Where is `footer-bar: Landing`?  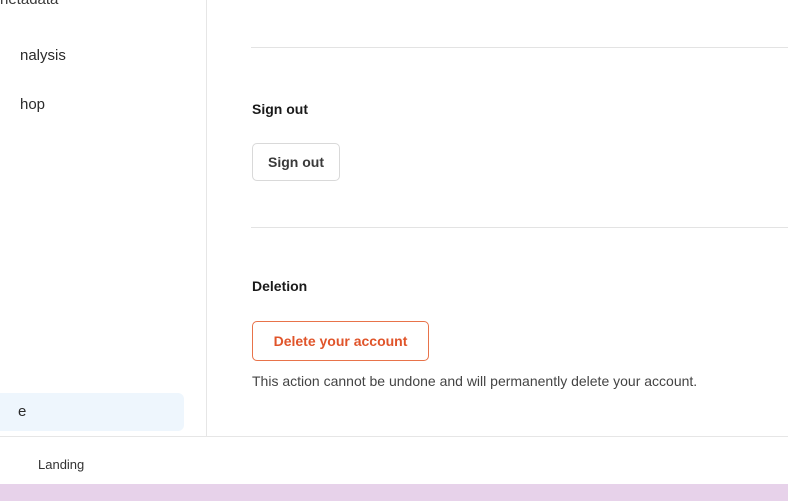 footer-bar: Landing is located at coordinates (394, 460).